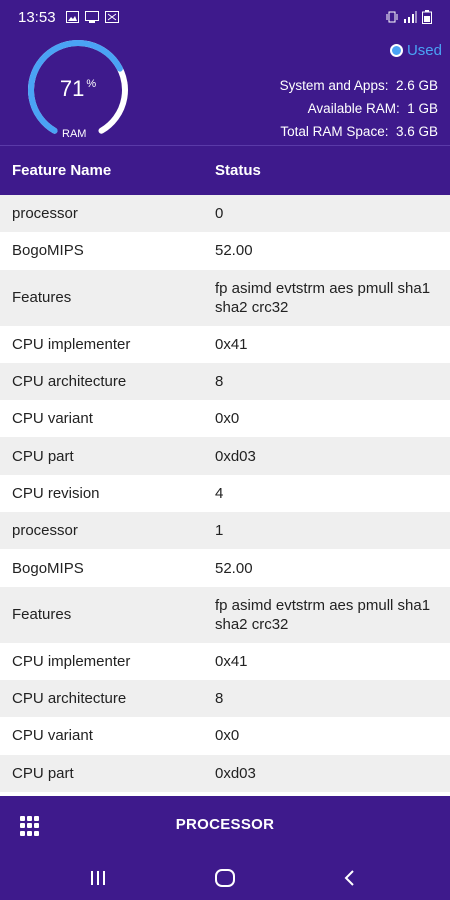 The image size is (450, 900). Describe the element at coordinates (91, 17) in the screenshot. I see `cast-icon` at that location.